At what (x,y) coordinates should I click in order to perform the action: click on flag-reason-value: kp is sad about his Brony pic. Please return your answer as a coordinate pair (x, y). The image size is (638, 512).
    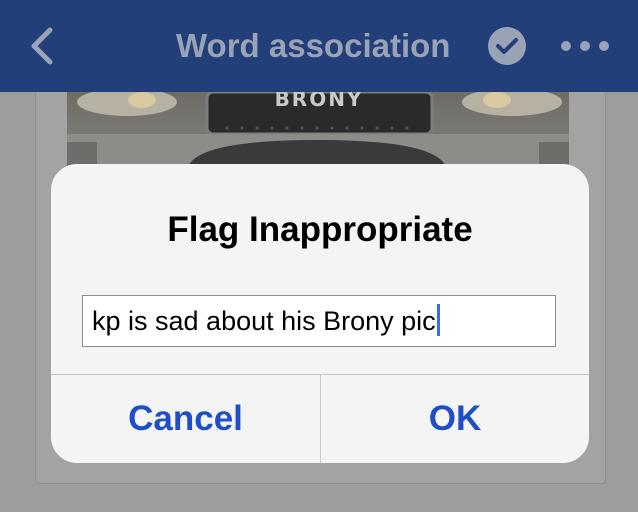
    Looking at the image, I should click on (264, 321).